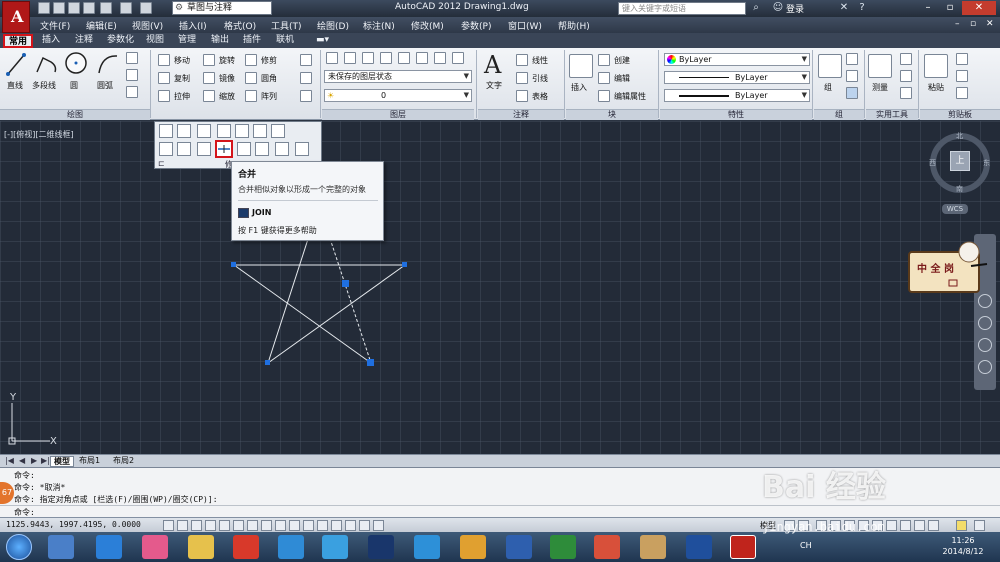 The height and width of the screenshot is (562, 1000). I want to click on polyline-icon, so click(47, 64).